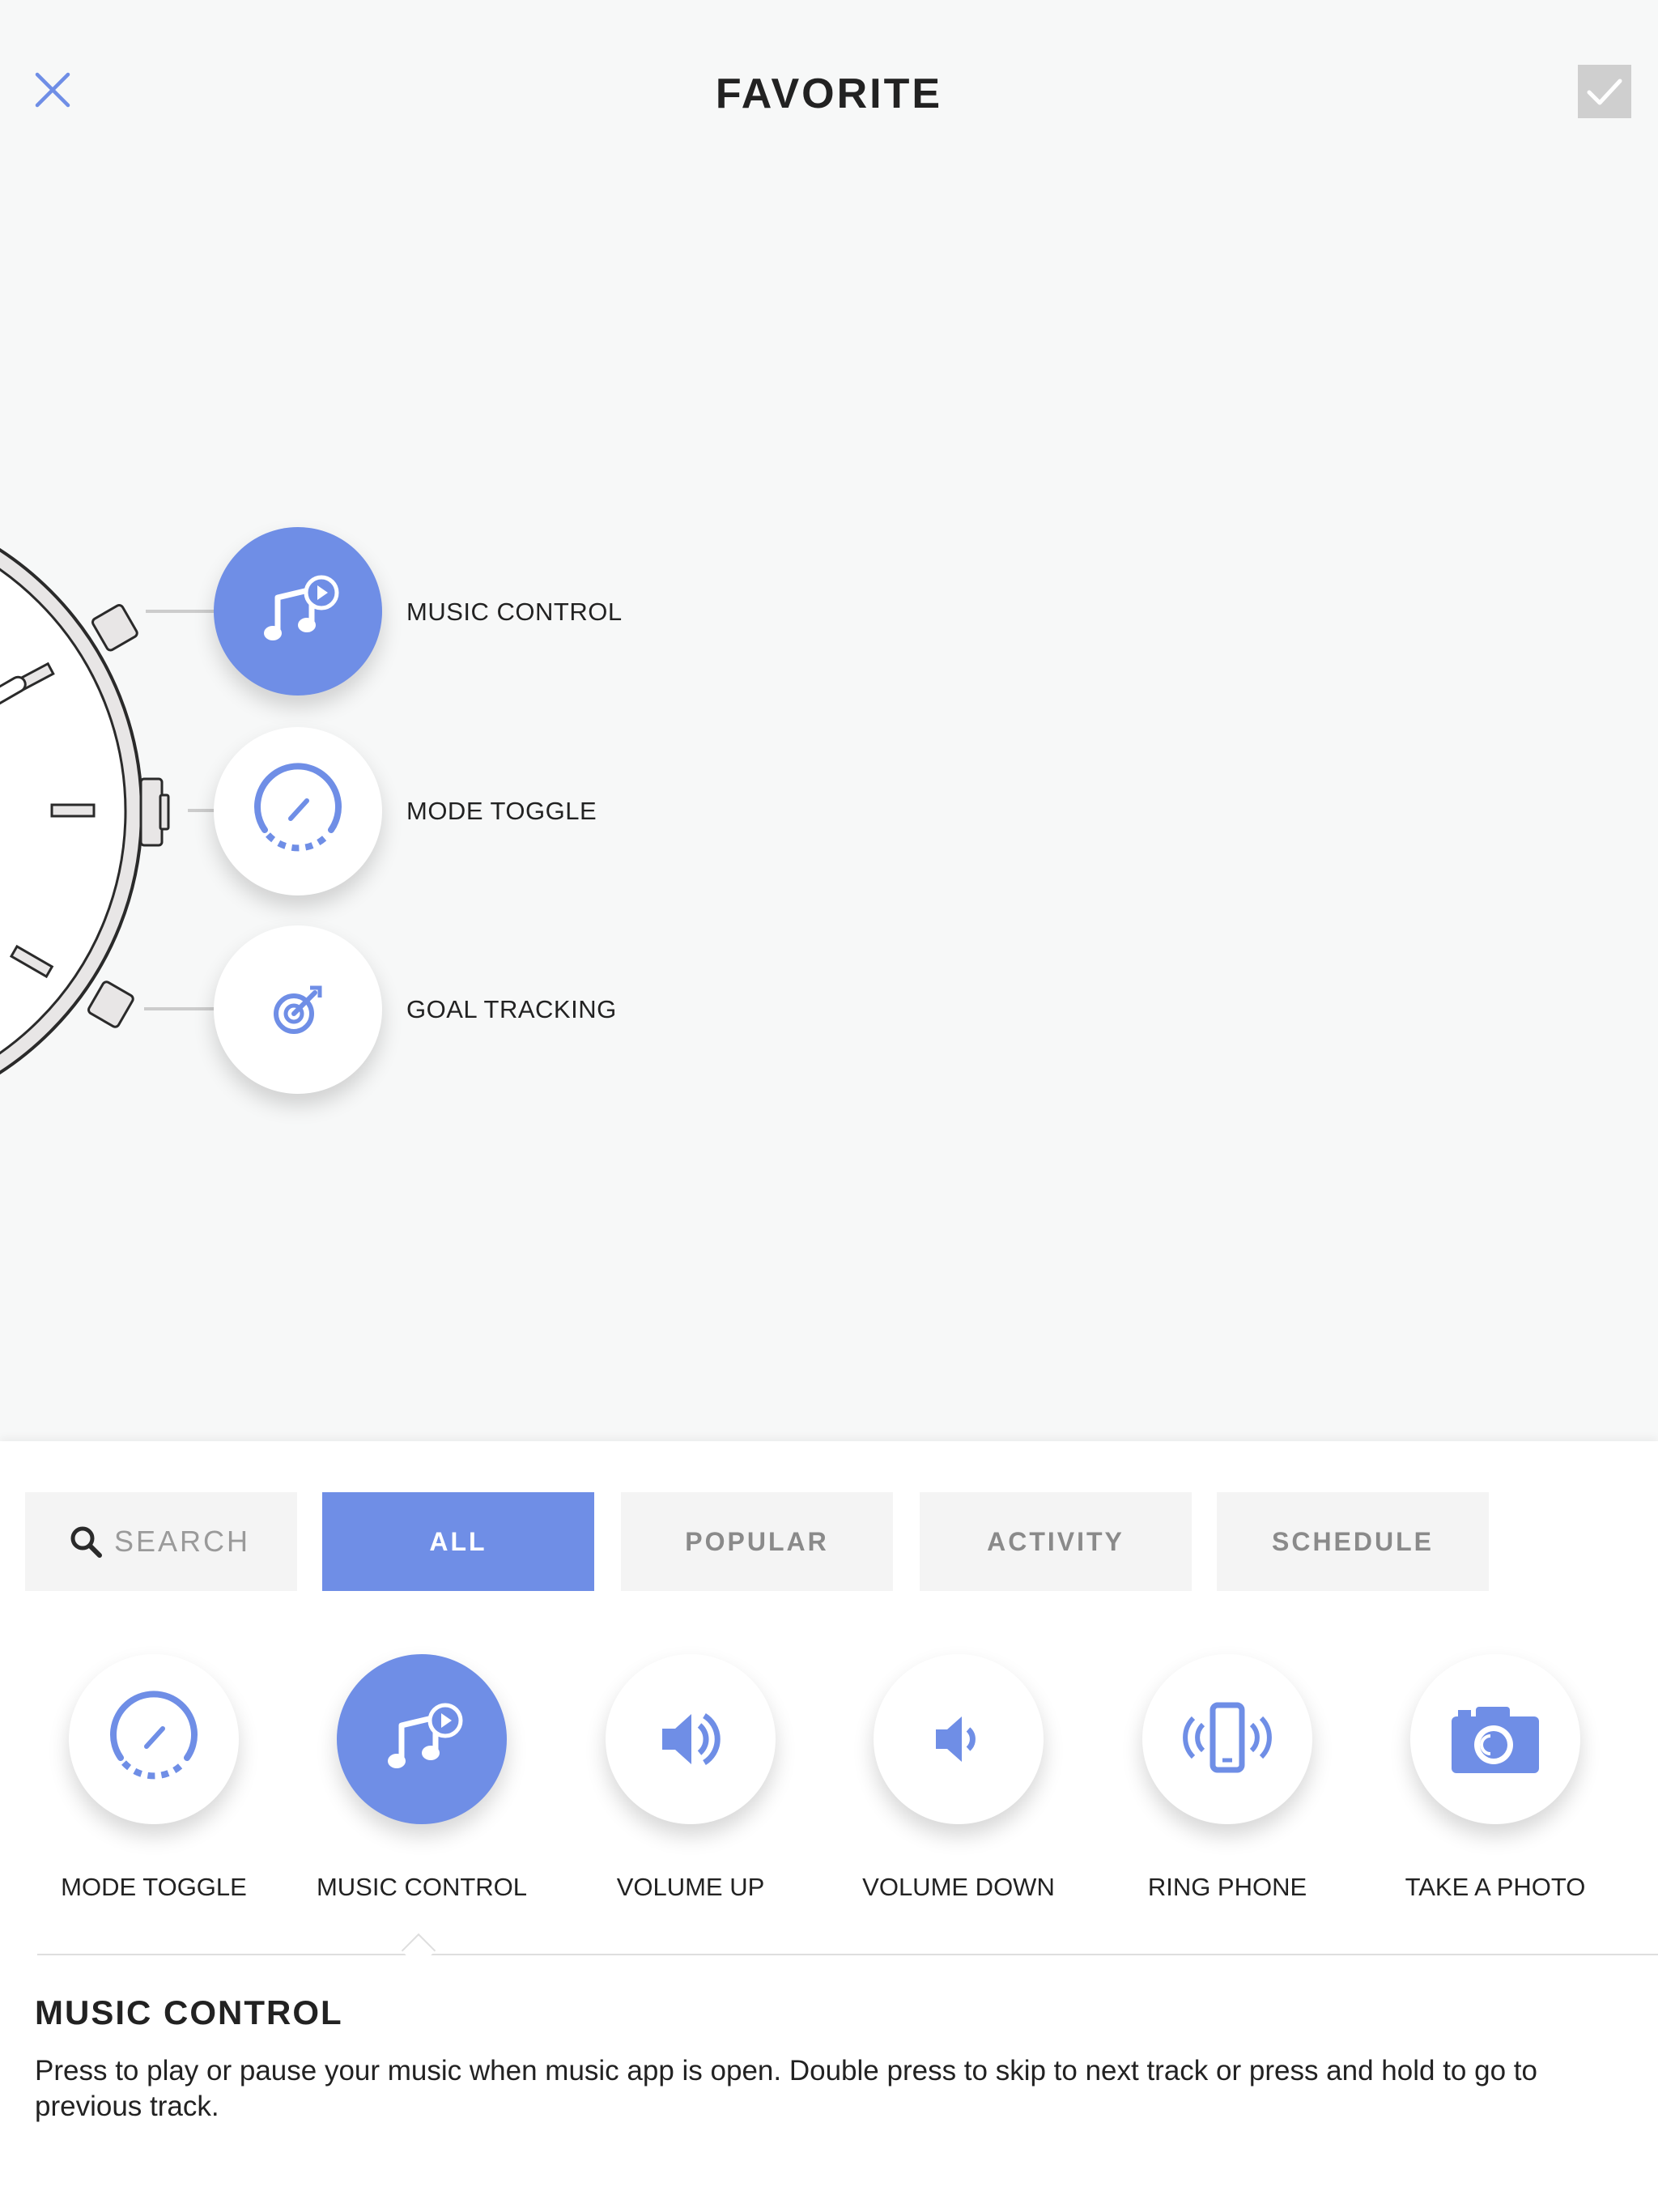 This screenshot has height=2212, width=1658. I want to click on tab-popular: POPULAR, so click(757, 1541).